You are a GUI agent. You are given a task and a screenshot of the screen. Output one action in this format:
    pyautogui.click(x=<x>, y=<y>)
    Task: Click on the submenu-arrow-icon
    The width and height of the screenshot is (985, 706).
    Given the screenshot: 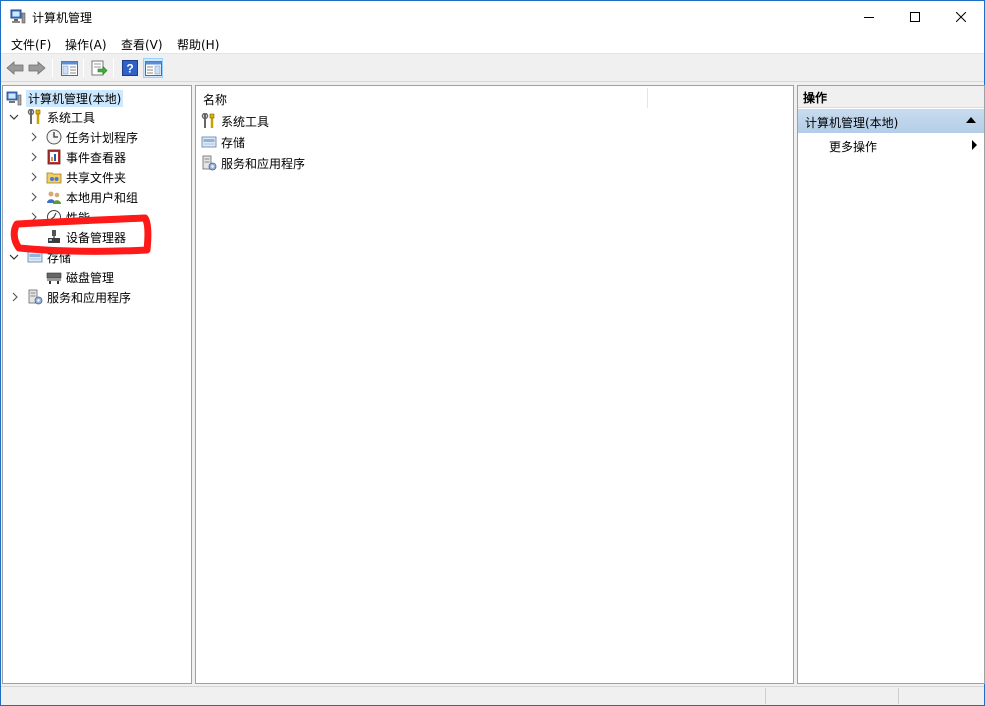 What is the action you would take?
    pyautogui.click(x=974, y=145)
    